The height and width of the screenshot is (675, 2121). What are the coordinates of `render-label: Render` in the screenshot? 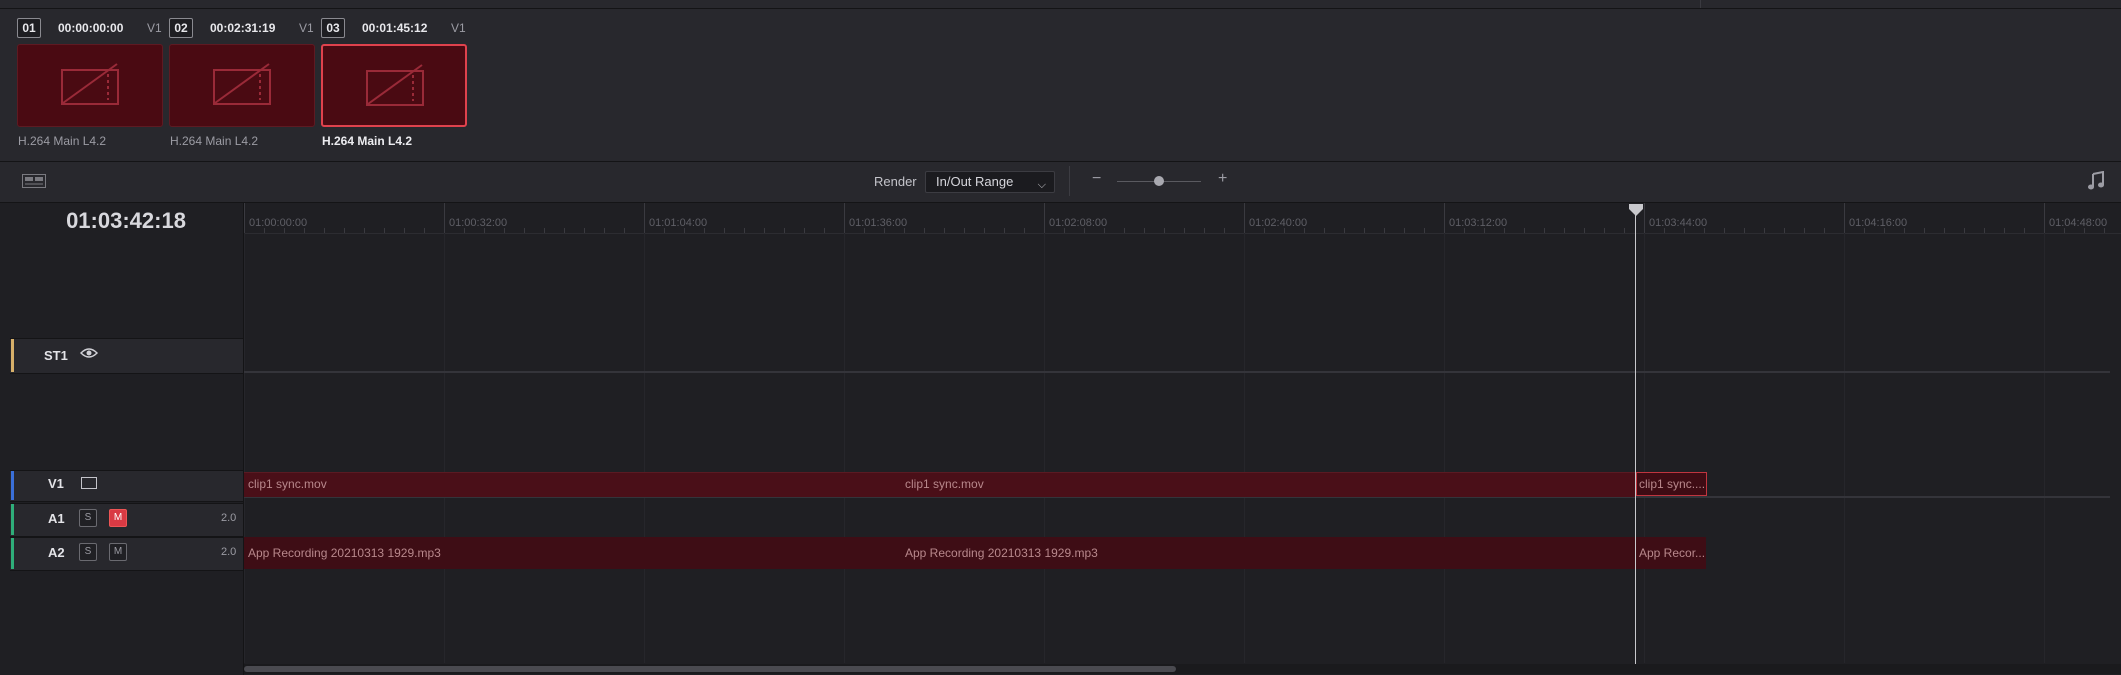 It's located at (895, 181).